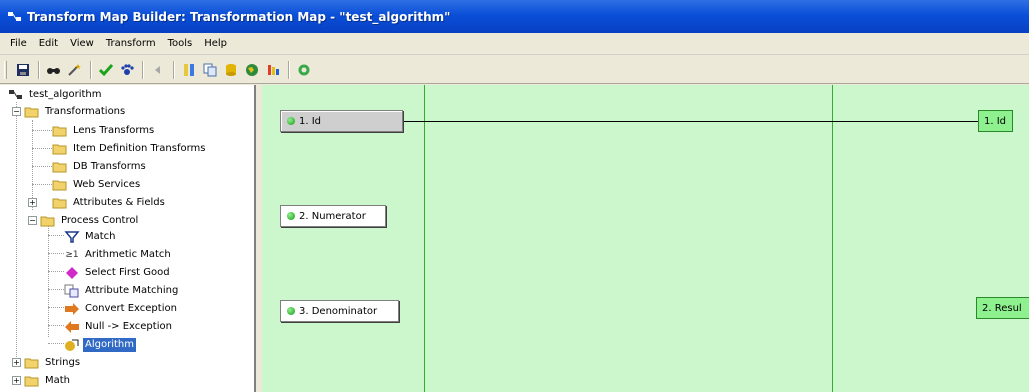 The image size is (1029, 392). Describe the element at coordinates (180, 43) in the screenshot. I see `menu-tools: Tools` at that location.